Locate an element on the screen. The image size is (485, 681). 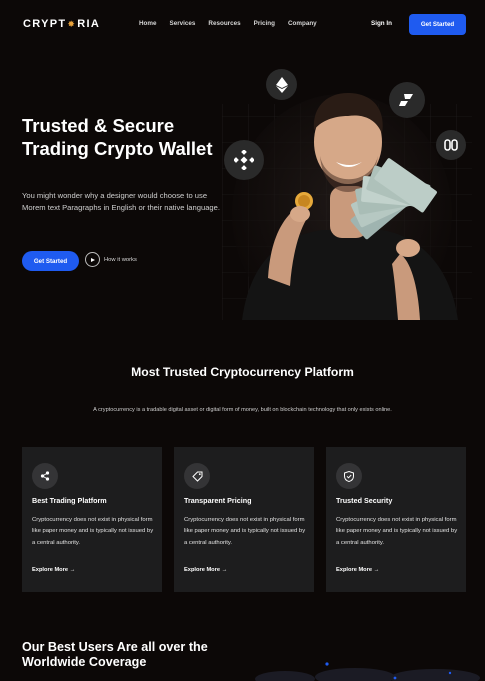
how-it-works-link: How it works is located at coordinates (111, 259).